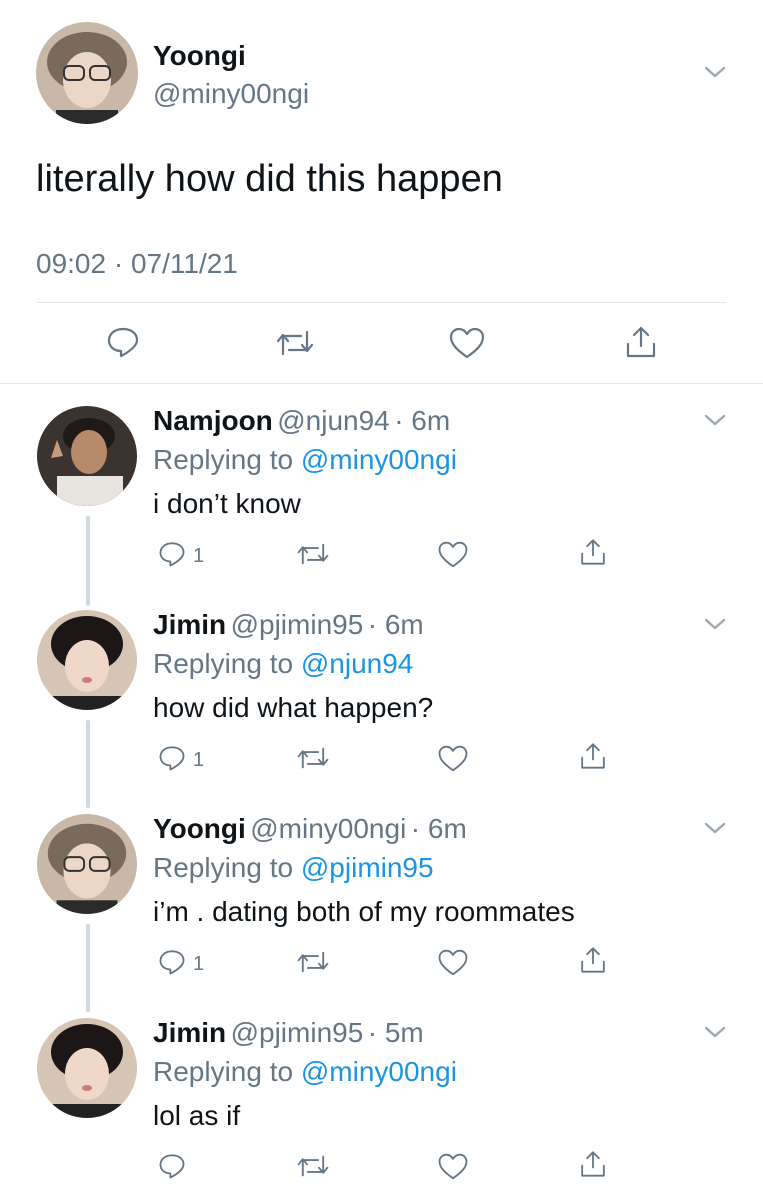 The width and height of the screenshot is (763, 1200). Describe the element at coordinates (333, 420) in the screenshot. I see `handle: @njun94` at that location.